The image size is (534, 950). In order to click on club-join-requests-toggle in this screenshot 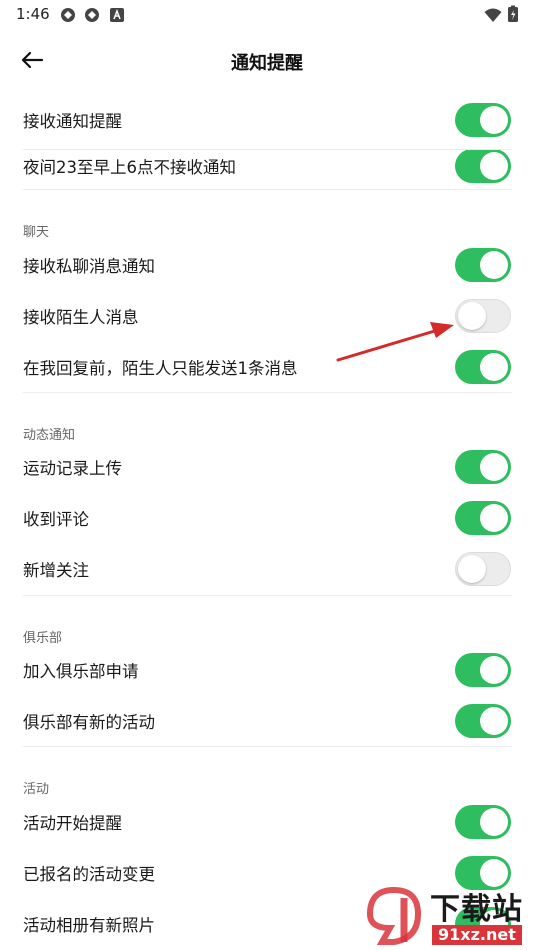, I will do `click(483, 670)`.